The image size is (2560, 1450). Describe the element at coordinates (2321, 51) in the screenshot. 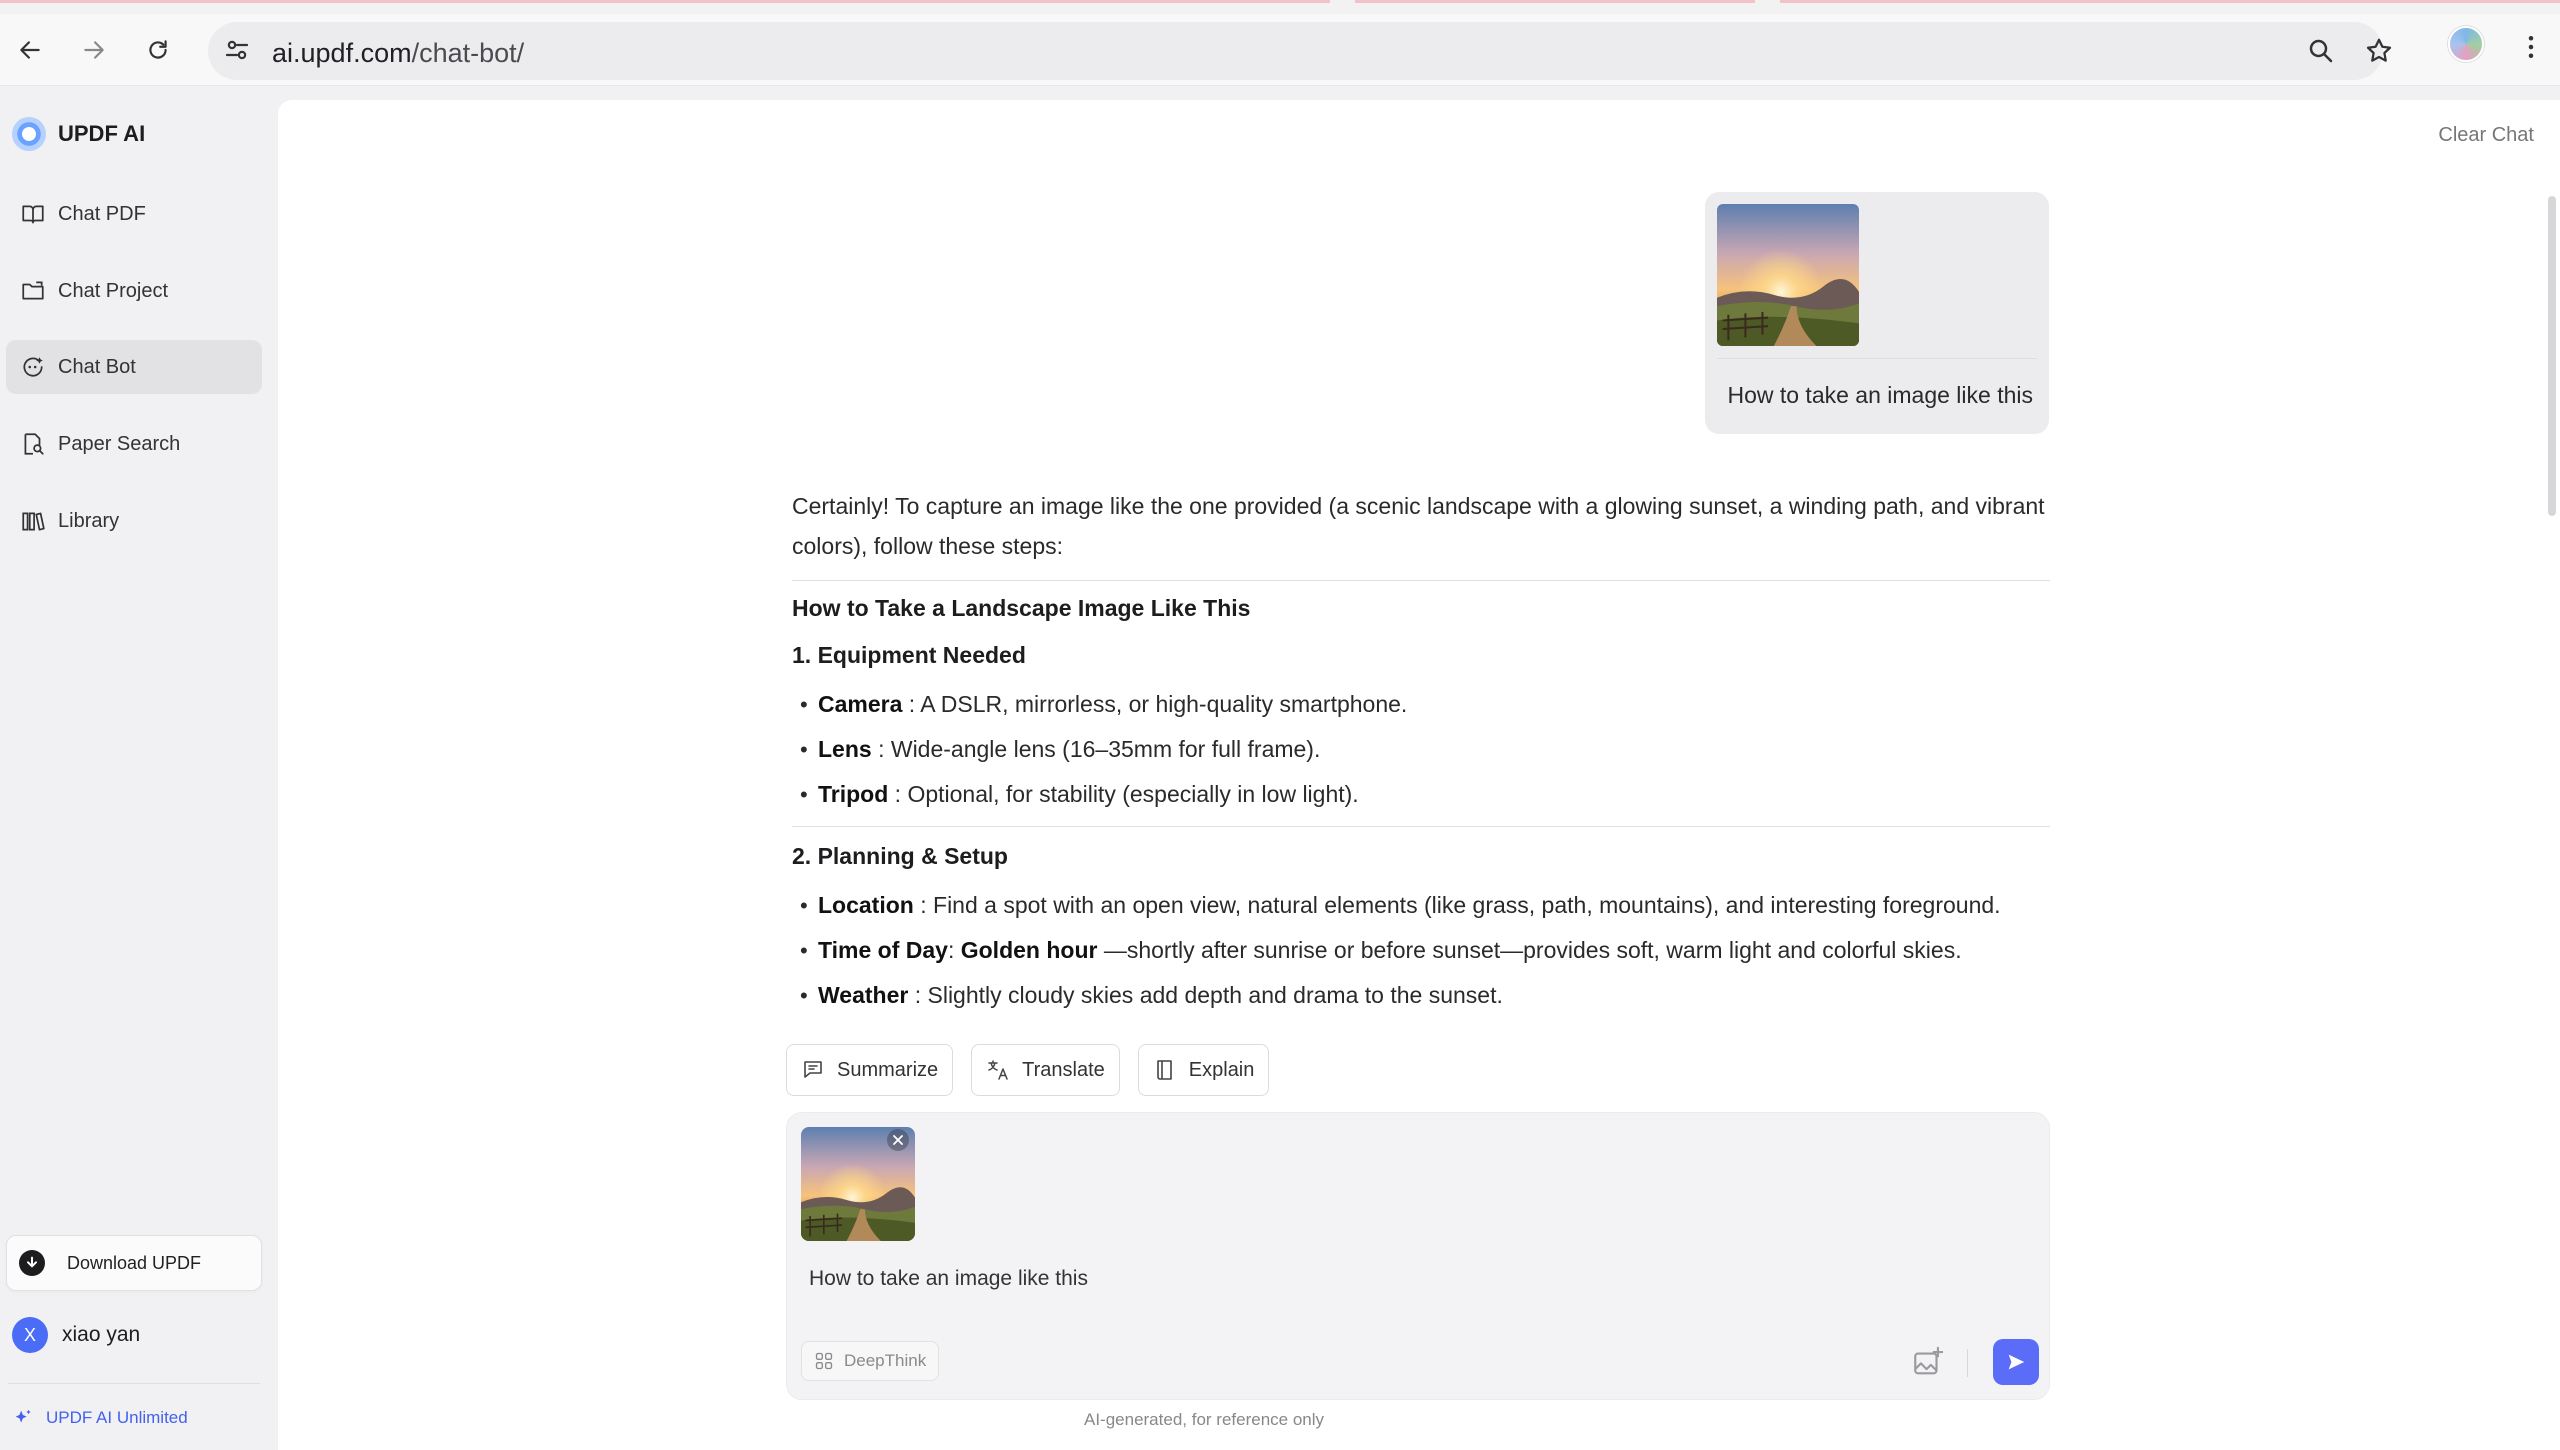

I see `zoom-icon` at that location.